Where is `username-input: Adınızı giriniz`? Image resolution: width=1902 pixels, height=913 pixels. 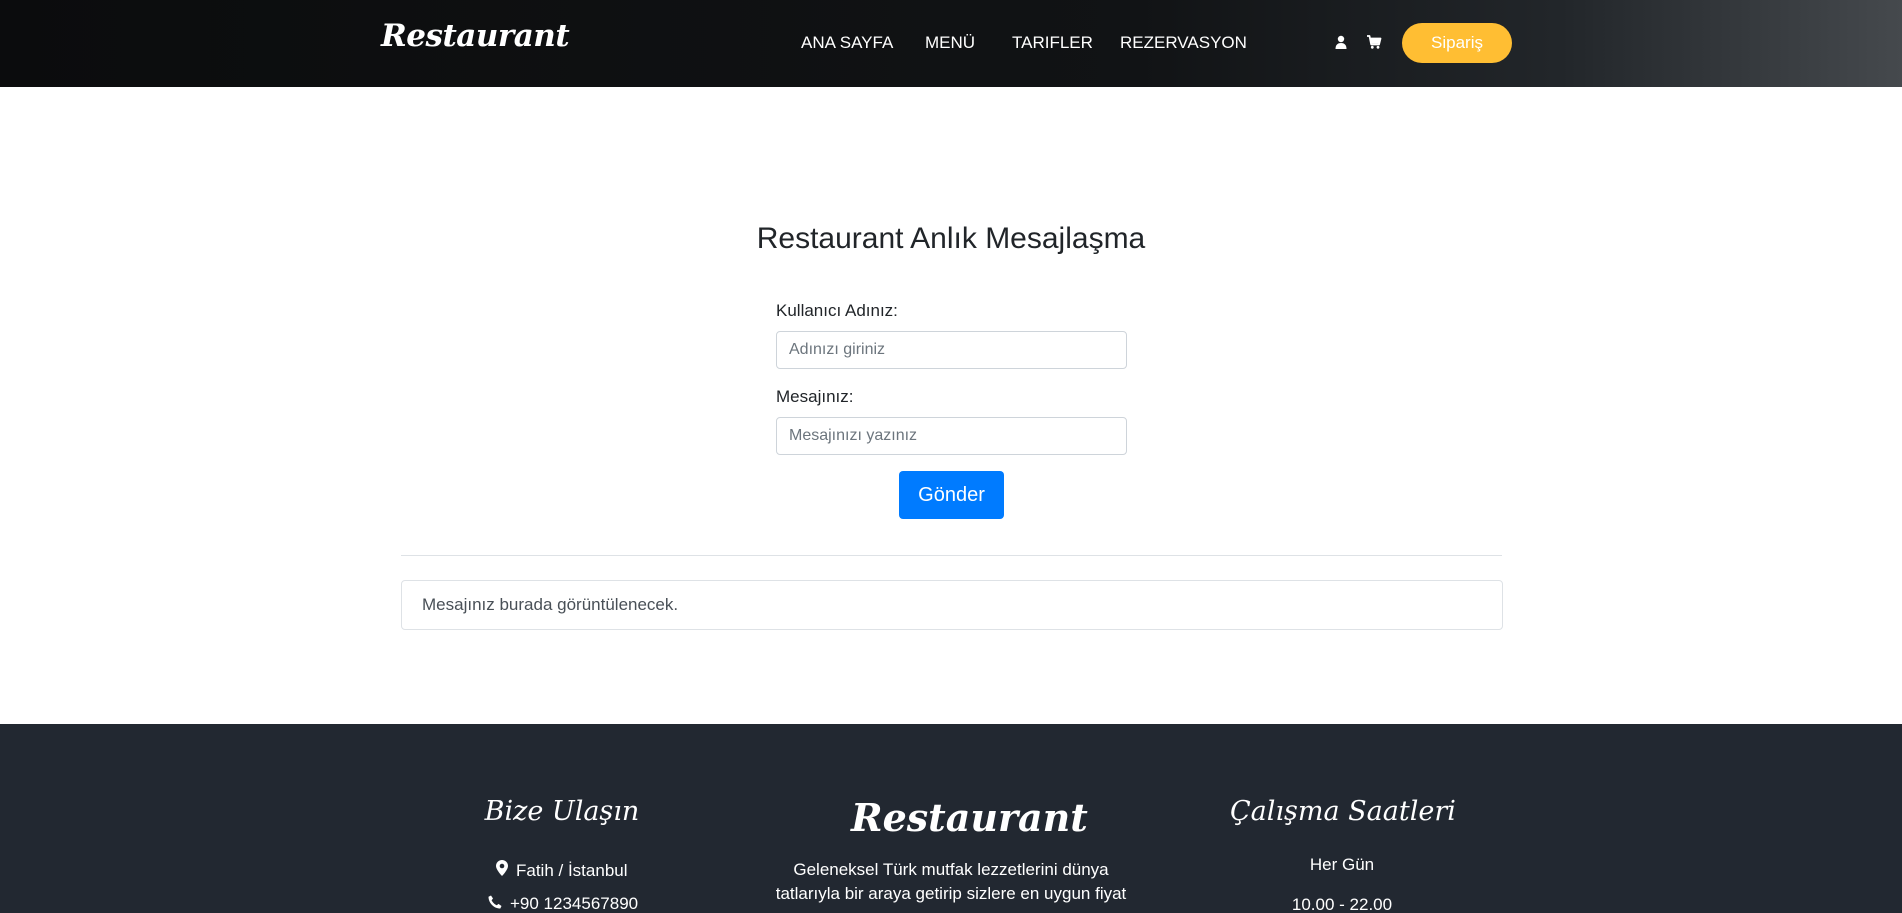 username-input: Adınızı giriniz is located at coordinates (951, 350).